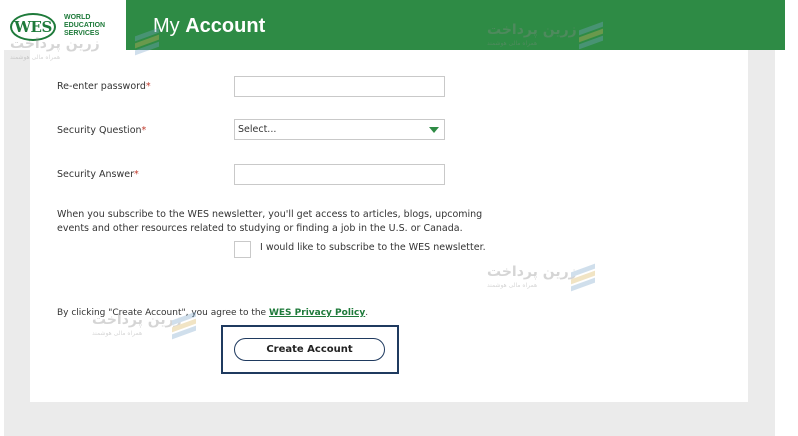  Describe the element at coordinates (77, 17) in the screenshot. I see `logo-line-world: WORLD` at that location.